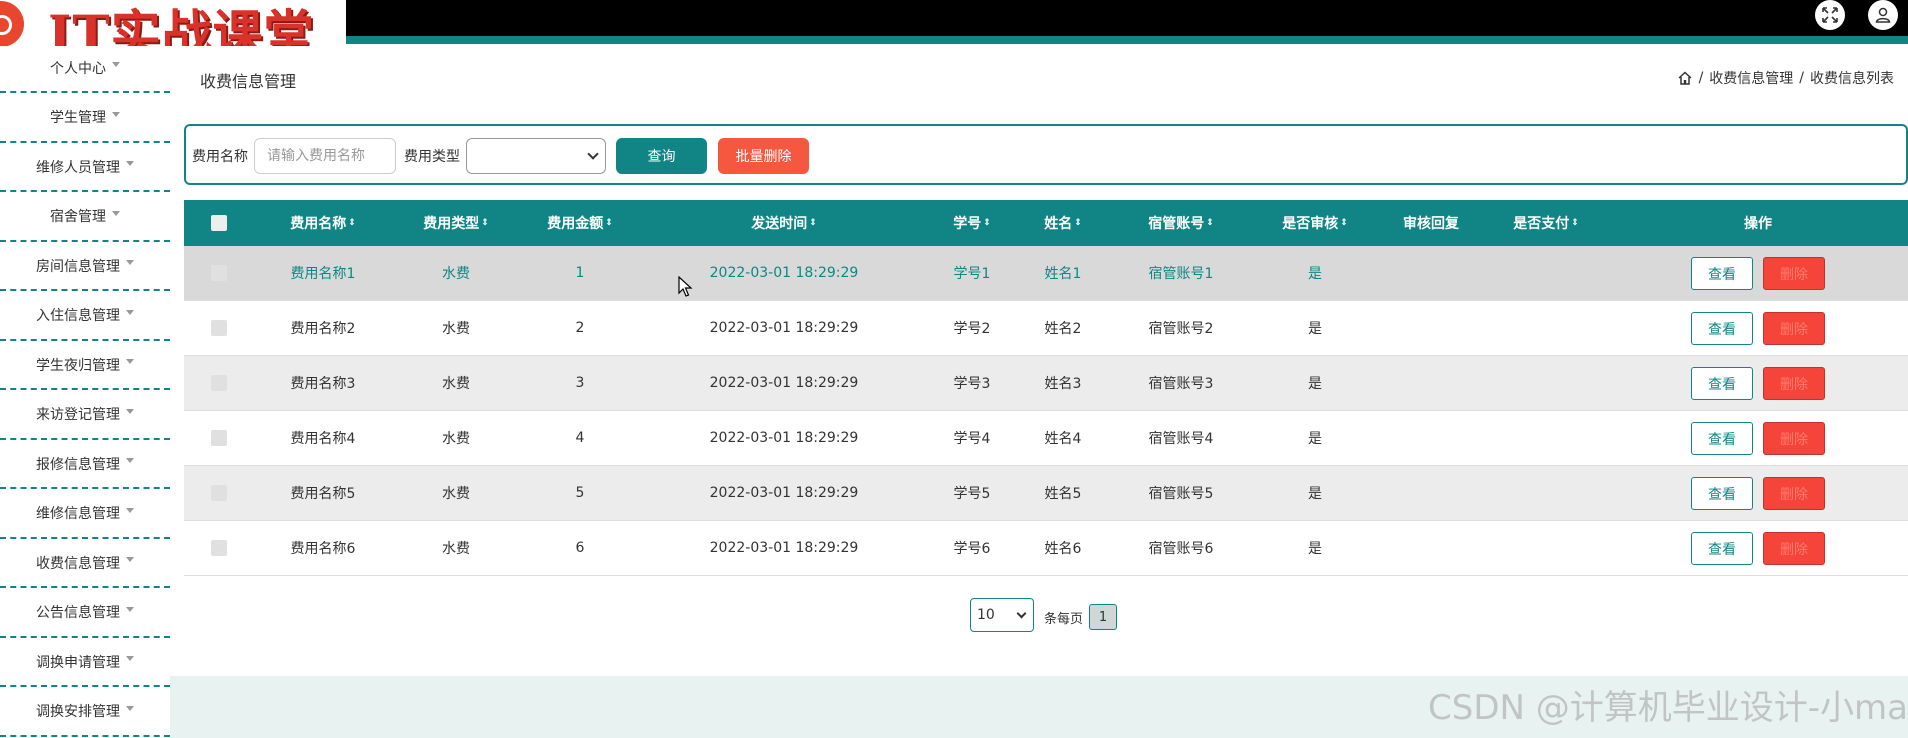 The height and width of the screenshot is (738, 1908). I want to click on sidebar-item: 维修人员管理, so click(85, 167).